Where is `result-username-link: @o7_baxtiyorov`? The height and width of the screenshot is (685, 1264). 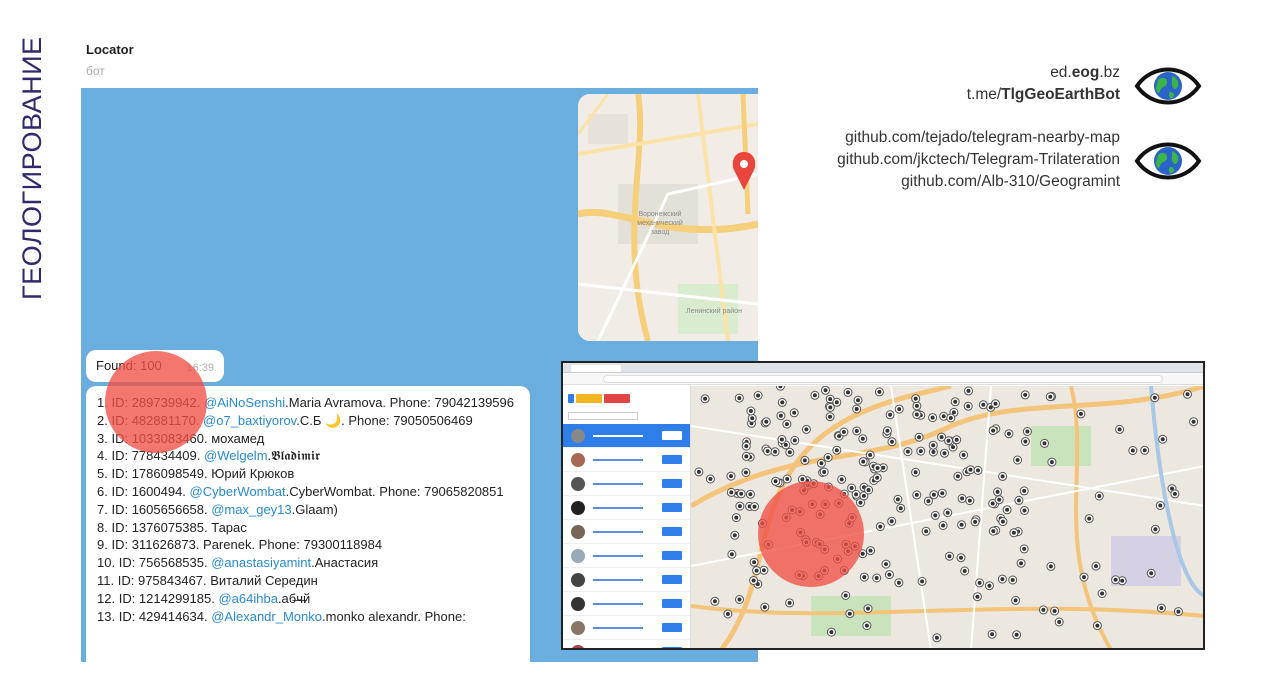
result-username-link: @o7_baxtiyorov is located at coordinates (249, 420).